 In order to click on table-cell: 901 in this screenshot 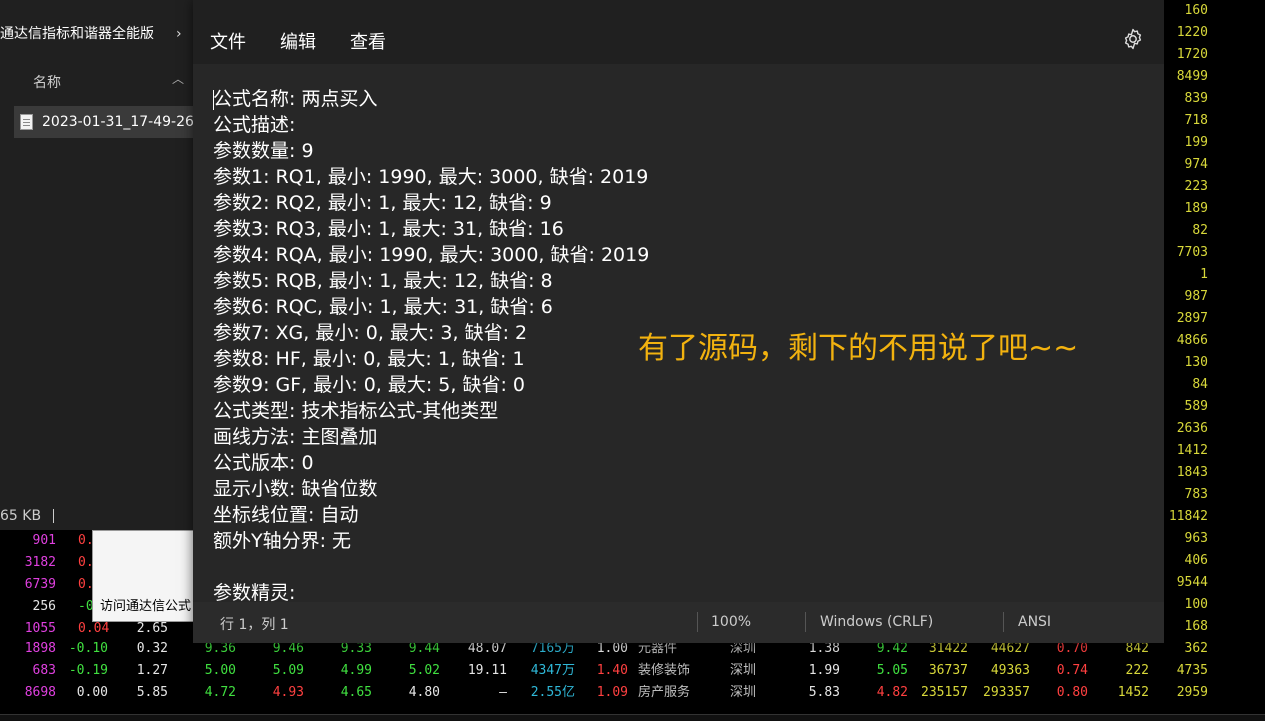, I will do `click(44, 540)`.